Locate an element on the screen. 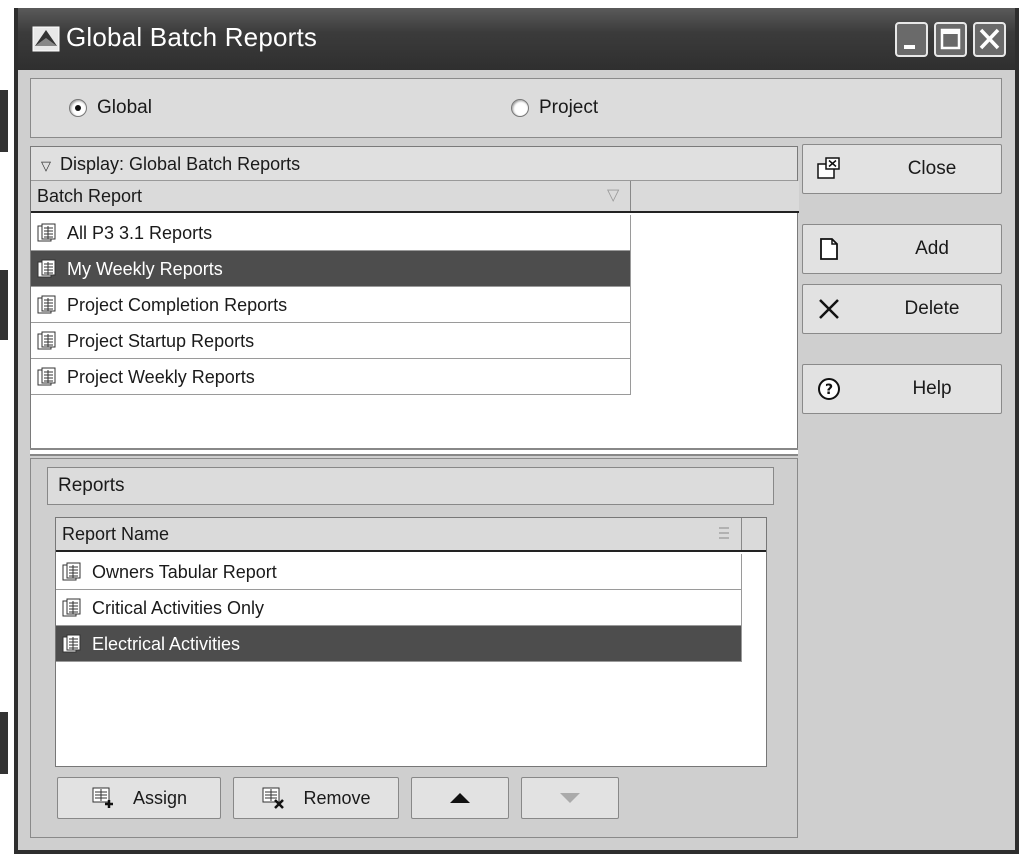 This screenshot has height=857, width=1025. assign-icon is located at coordinates (102, 797).